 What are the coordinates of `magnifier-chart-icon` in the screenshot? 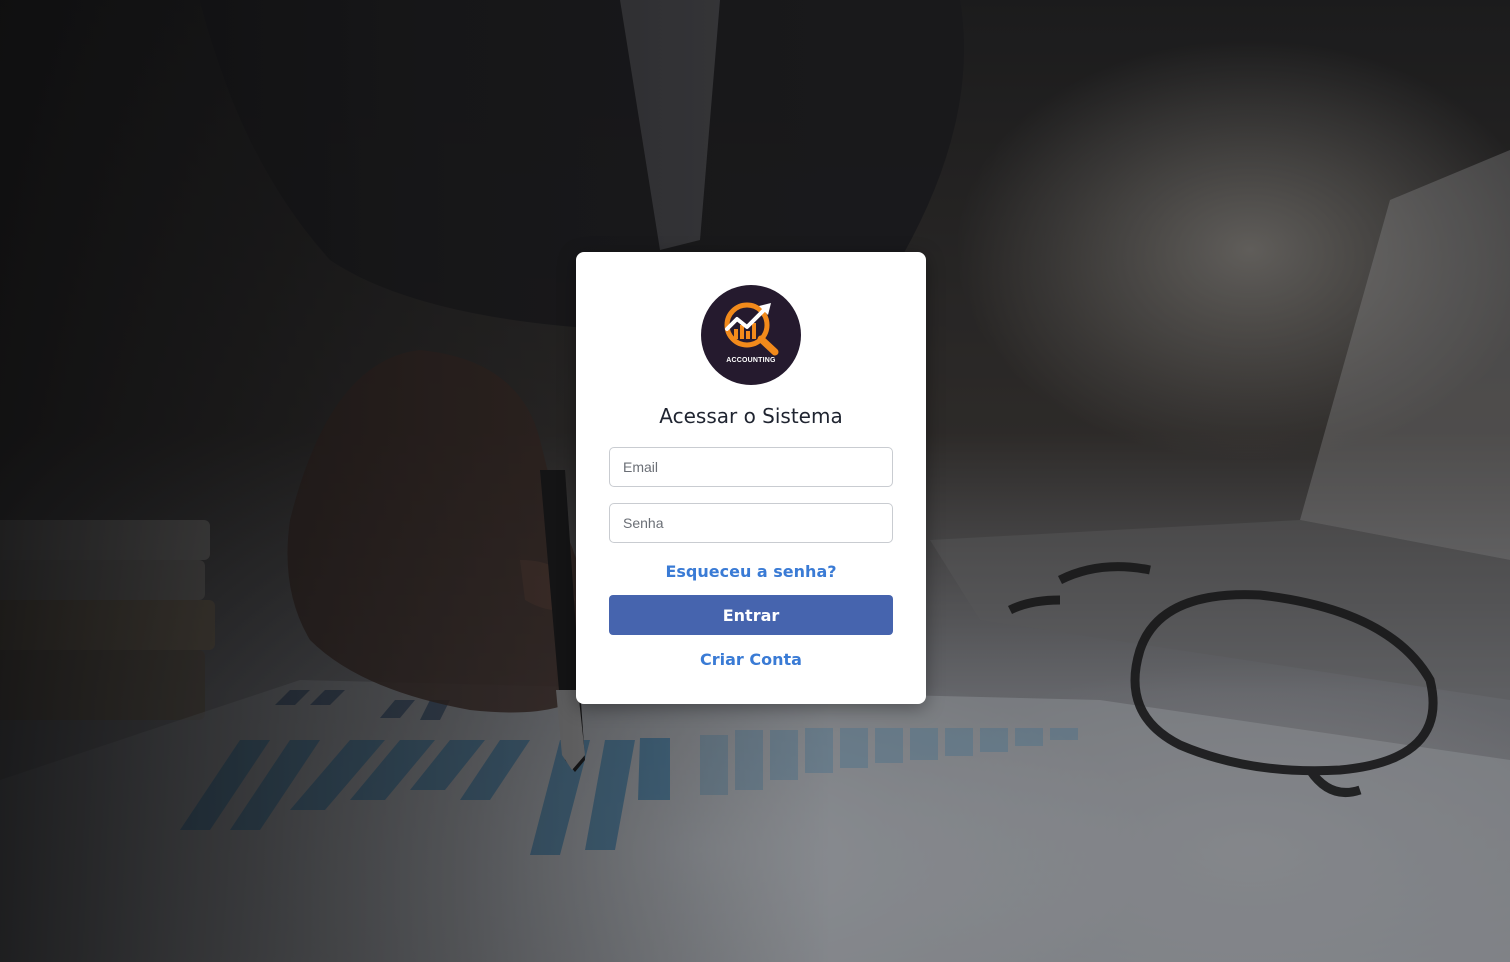 It's located at (751, 329).